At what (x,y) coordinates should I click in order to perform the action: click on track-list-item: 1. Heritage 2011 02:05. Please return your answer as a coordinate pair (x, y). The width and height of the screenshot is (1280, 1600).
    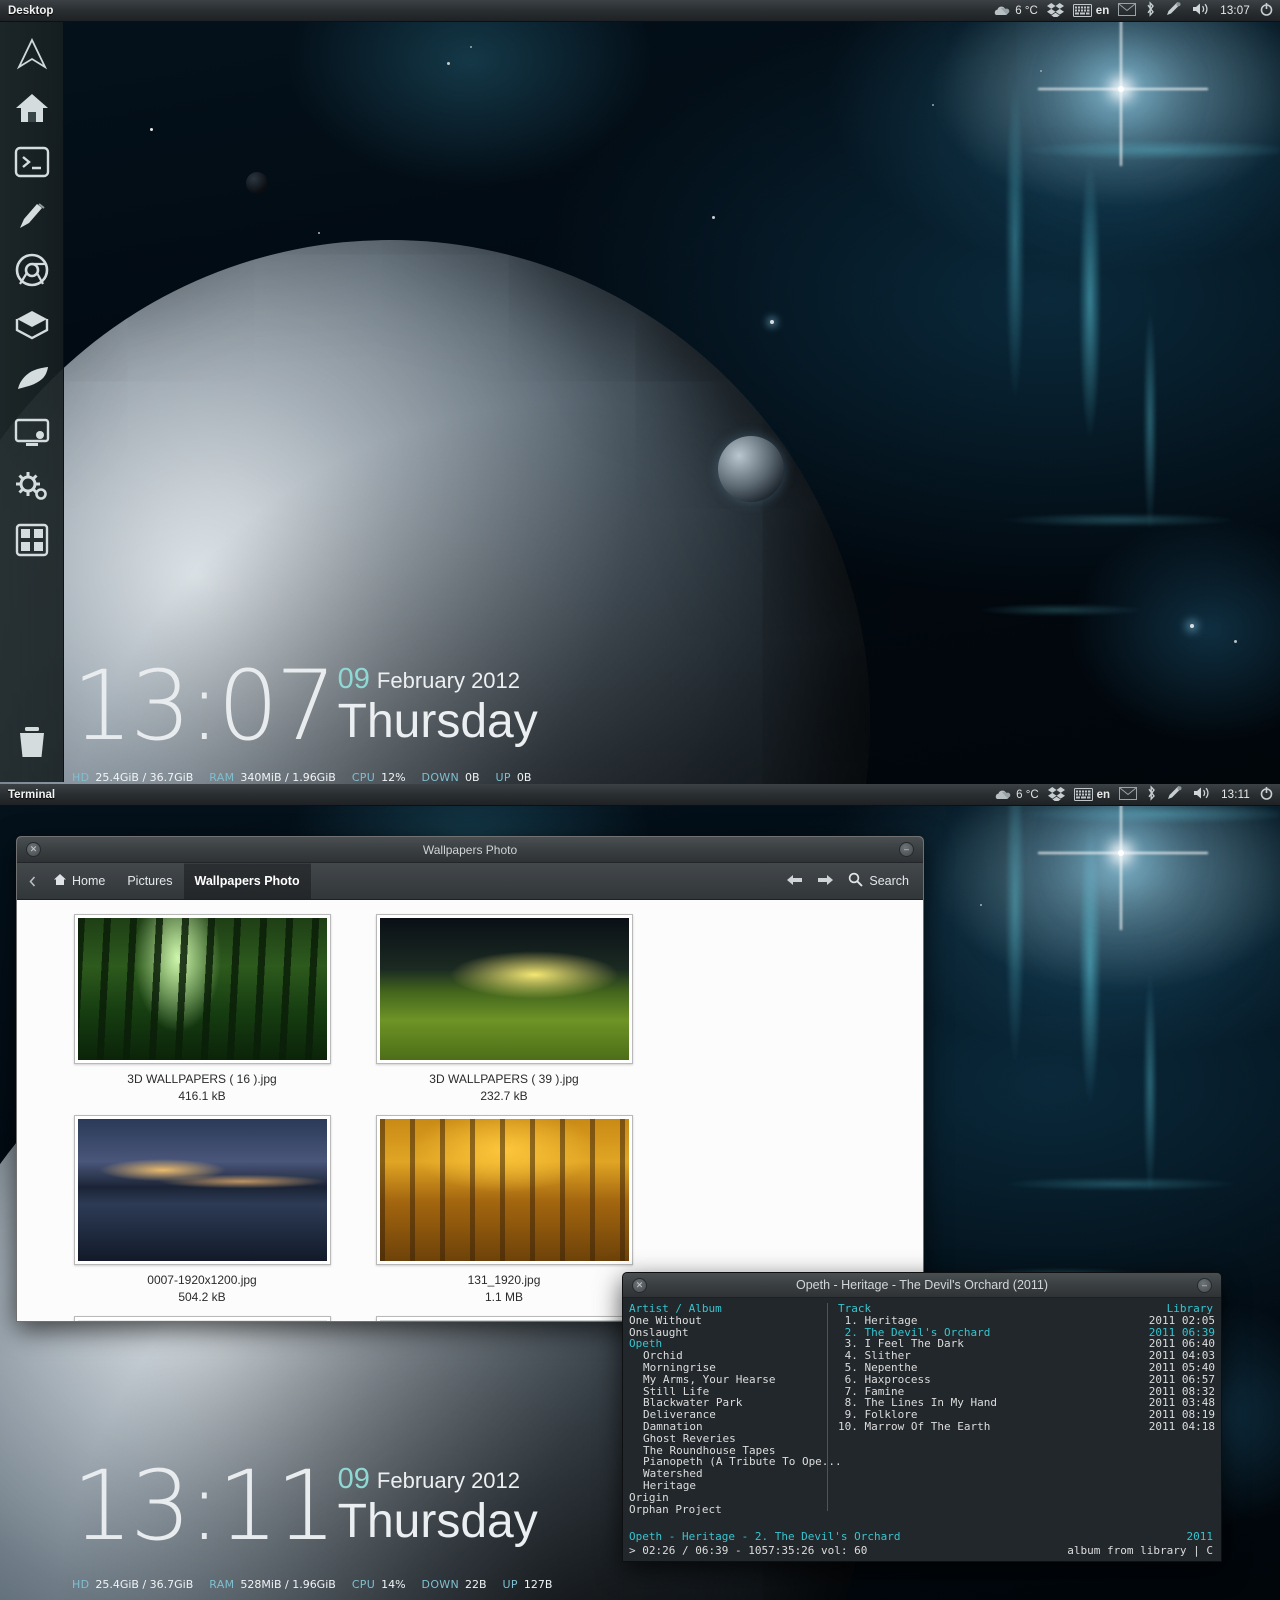
    Looking at the image, I should click on (1026, 1320).